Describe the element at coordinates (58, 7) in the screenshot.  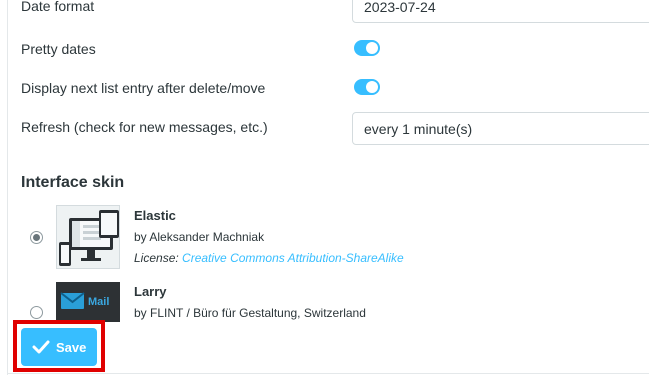
I see `date-format-label: Date format` at that location.